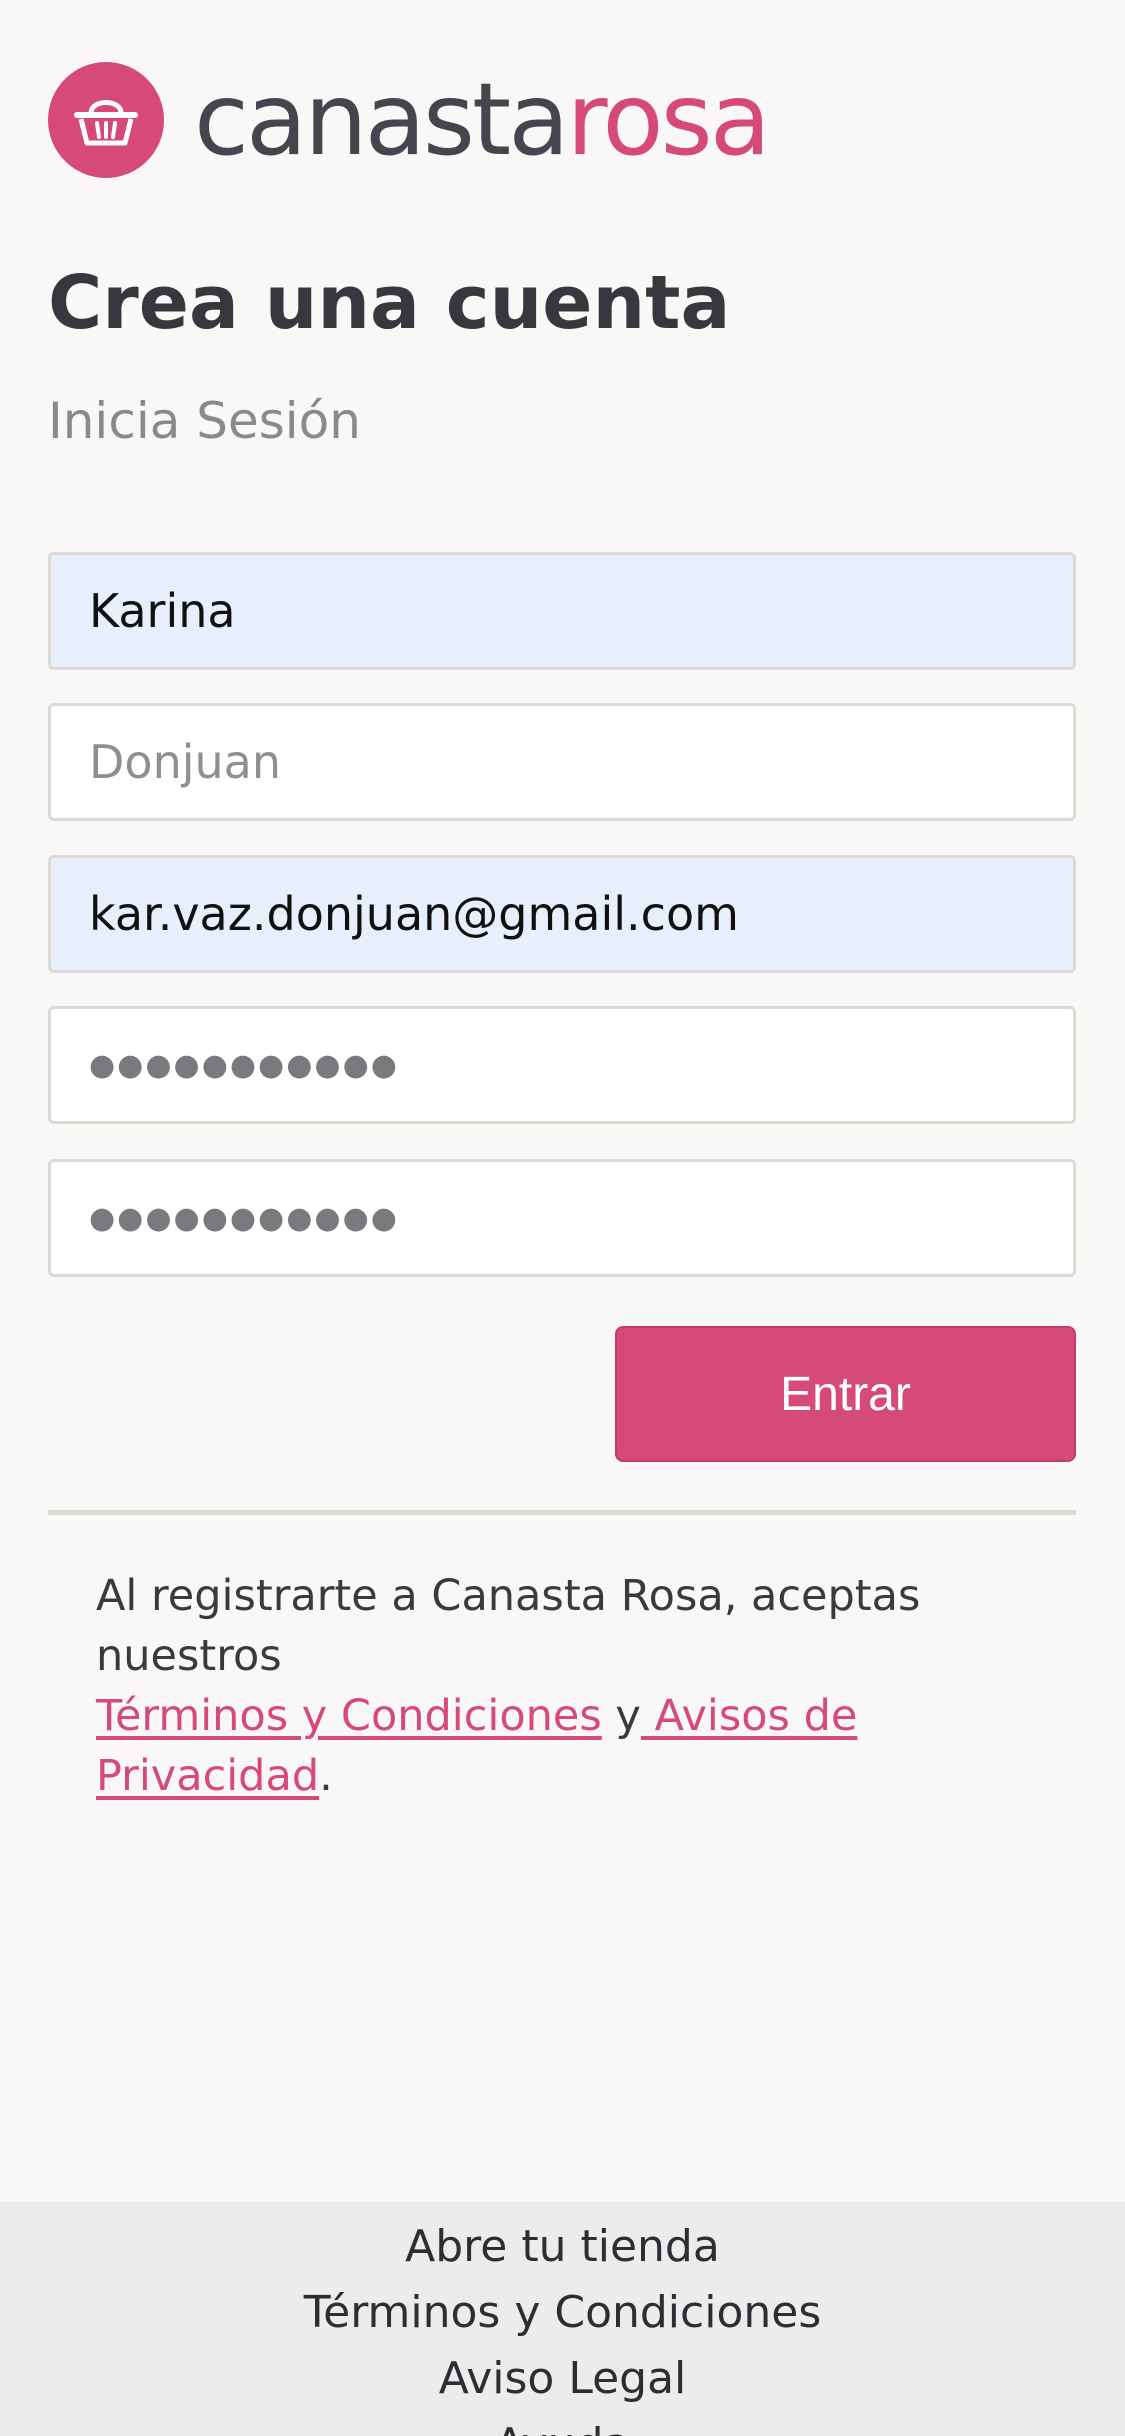 This screenshot has width=1125, height=2436. What do you see at coordinates (845, 1394) in the screenshot?
I see `submit-button: Entrar` at bounding box center [845, 1394].